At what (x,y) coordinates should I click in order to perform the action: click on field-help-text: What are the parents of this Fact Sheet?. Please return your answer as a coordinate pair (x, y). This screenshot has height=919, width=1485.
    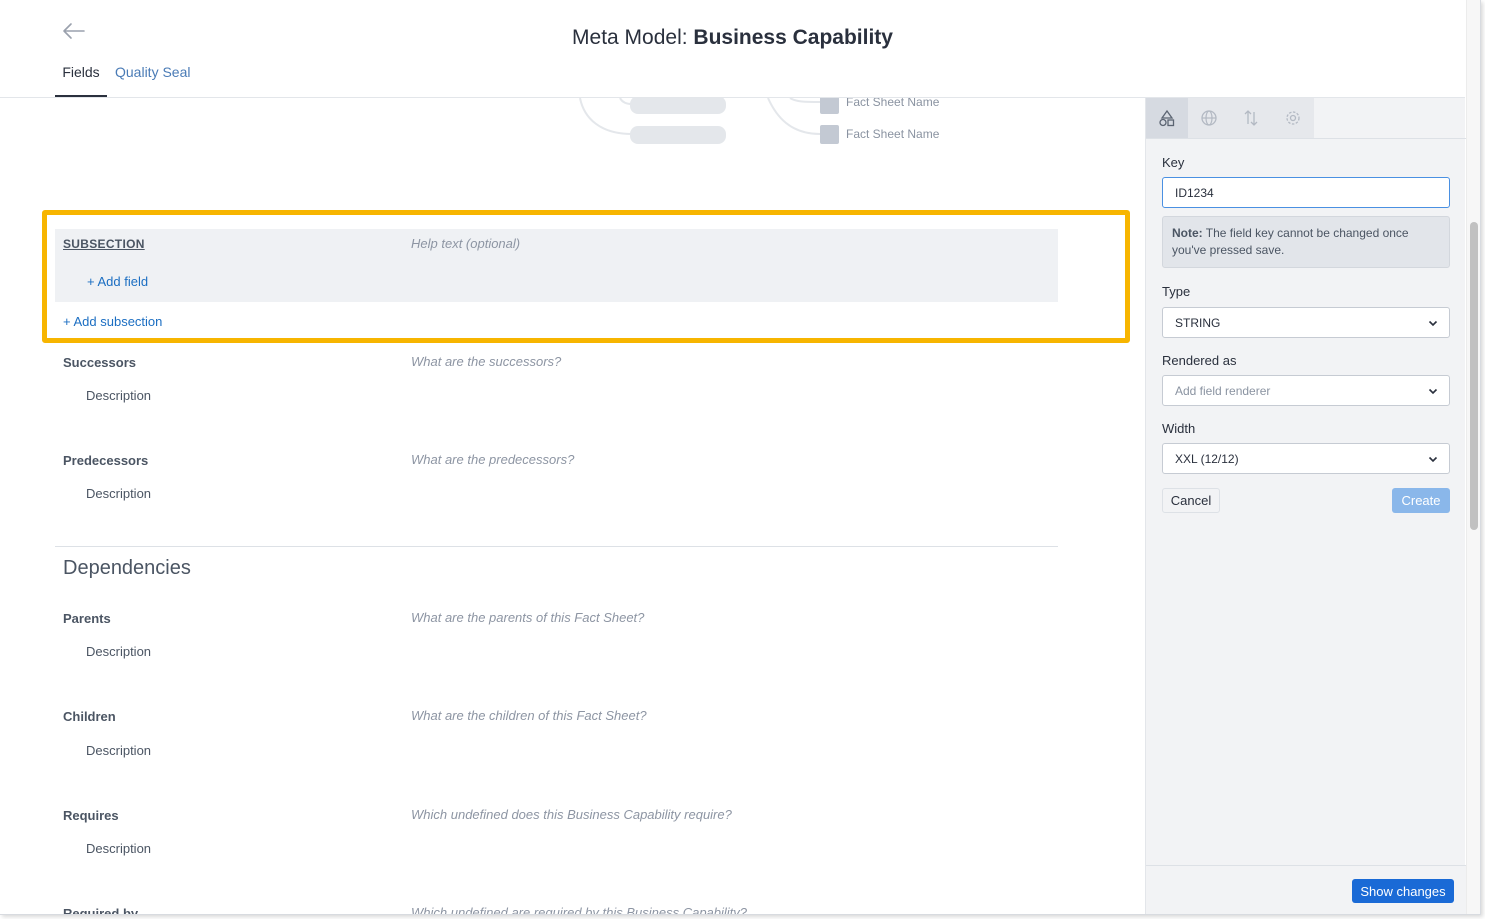
    Looking at the image, I should click on (528, 617).